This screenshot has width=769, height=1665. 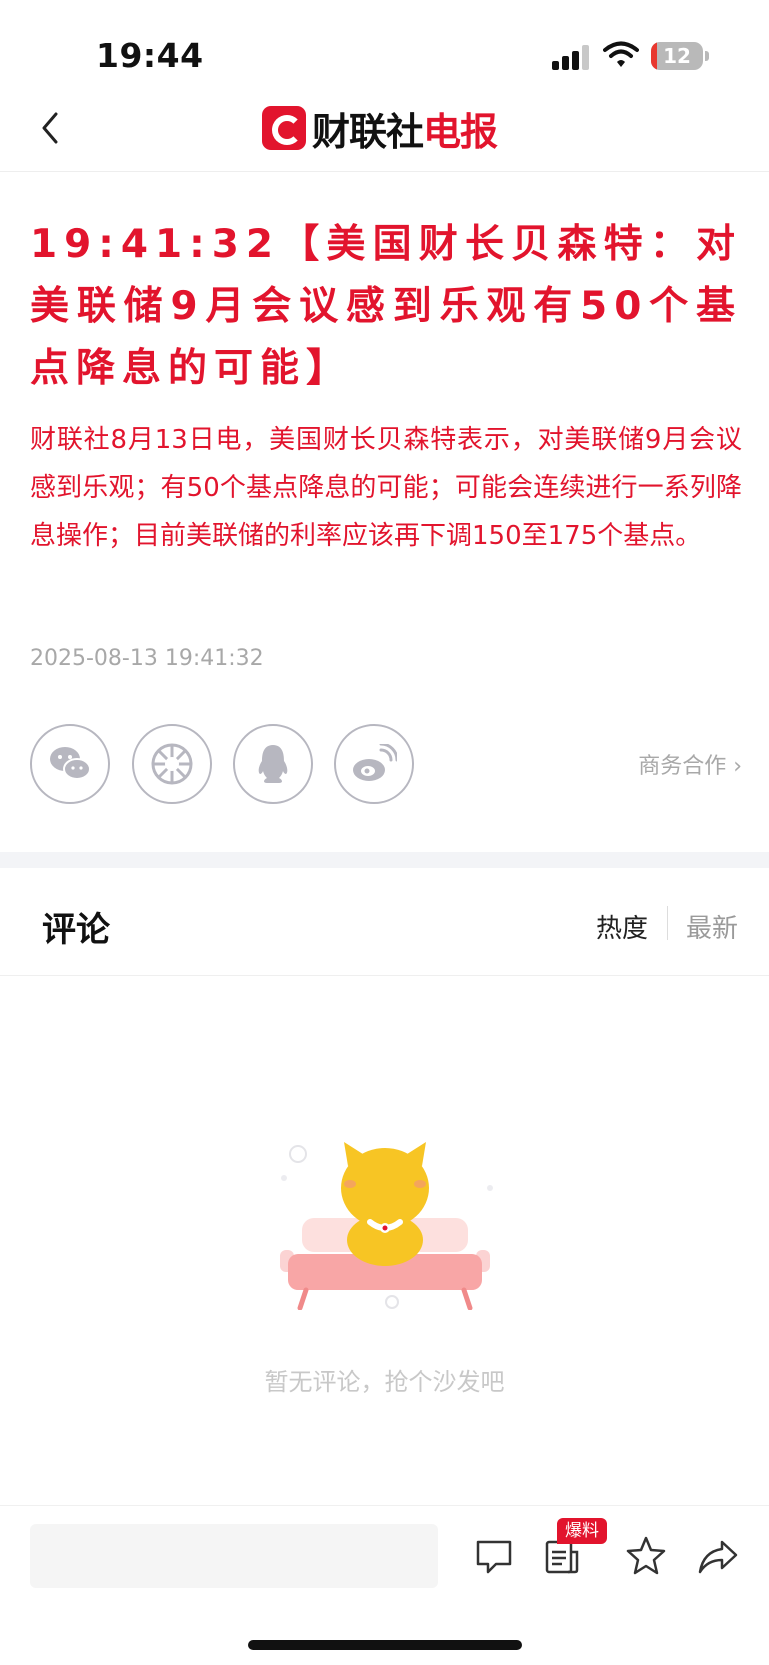 I want to click on empty-comments-text: 暂无评论，抢个沙发吧, so click(x=384, y=1382).